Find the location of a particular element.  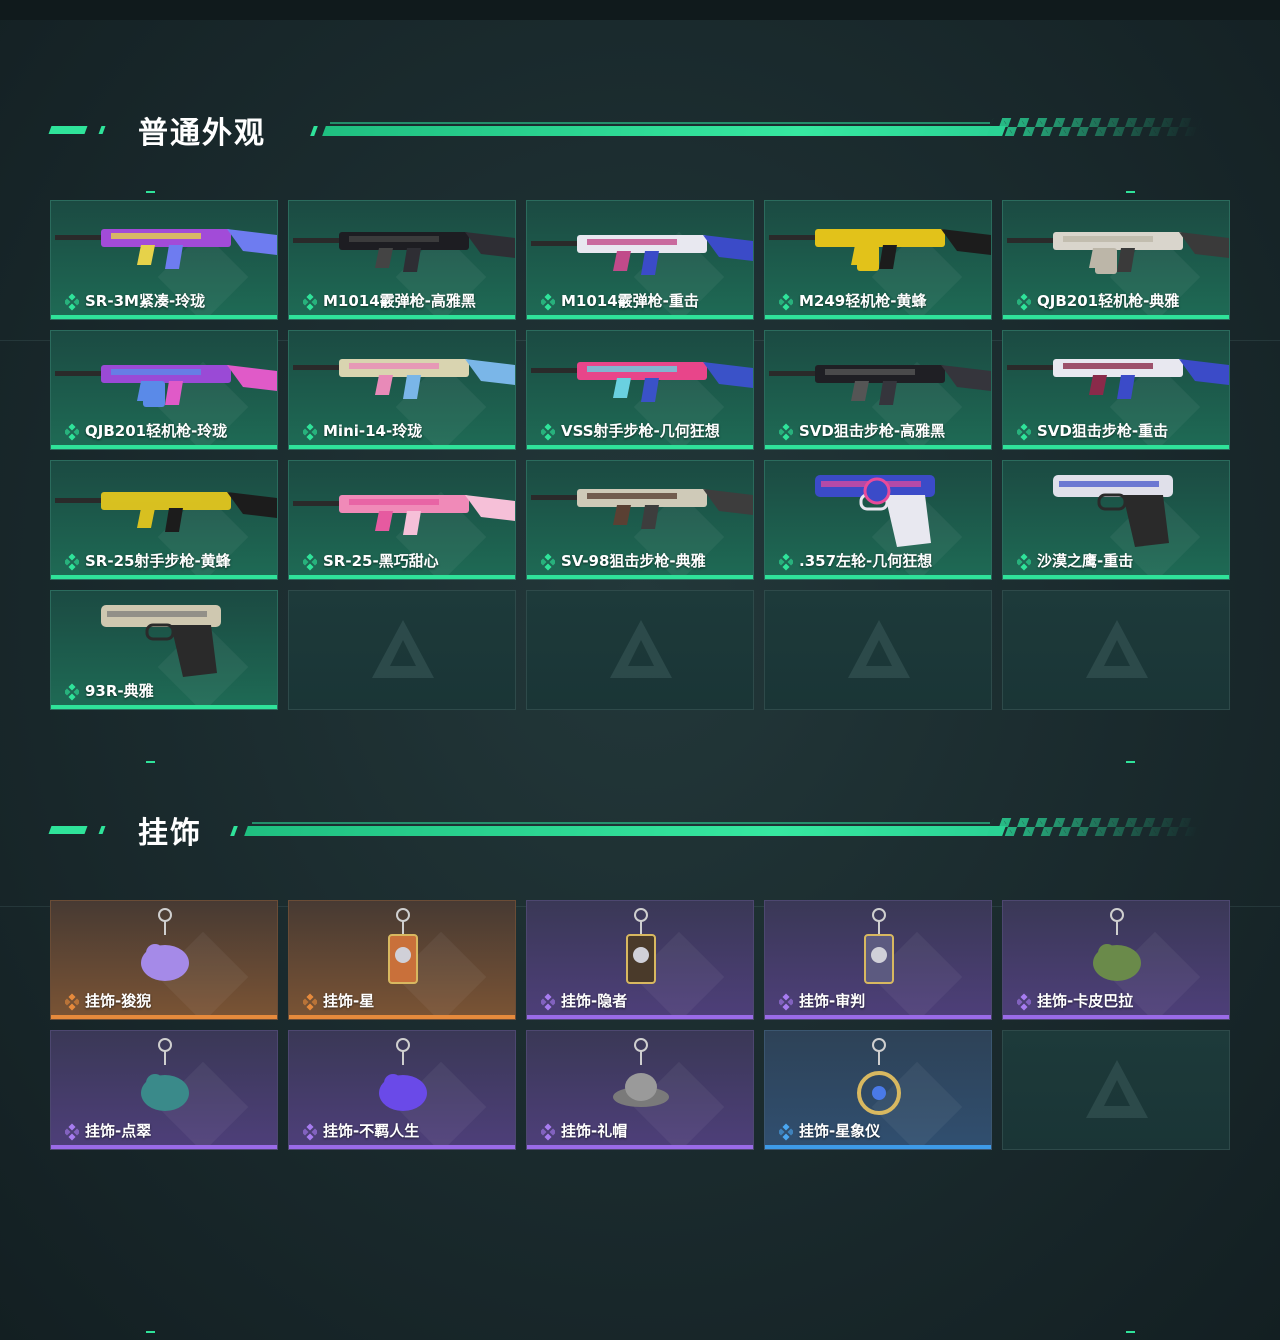

skin-card: SR-3M紧凑-玲珑 is located at coordinates (164, 260).